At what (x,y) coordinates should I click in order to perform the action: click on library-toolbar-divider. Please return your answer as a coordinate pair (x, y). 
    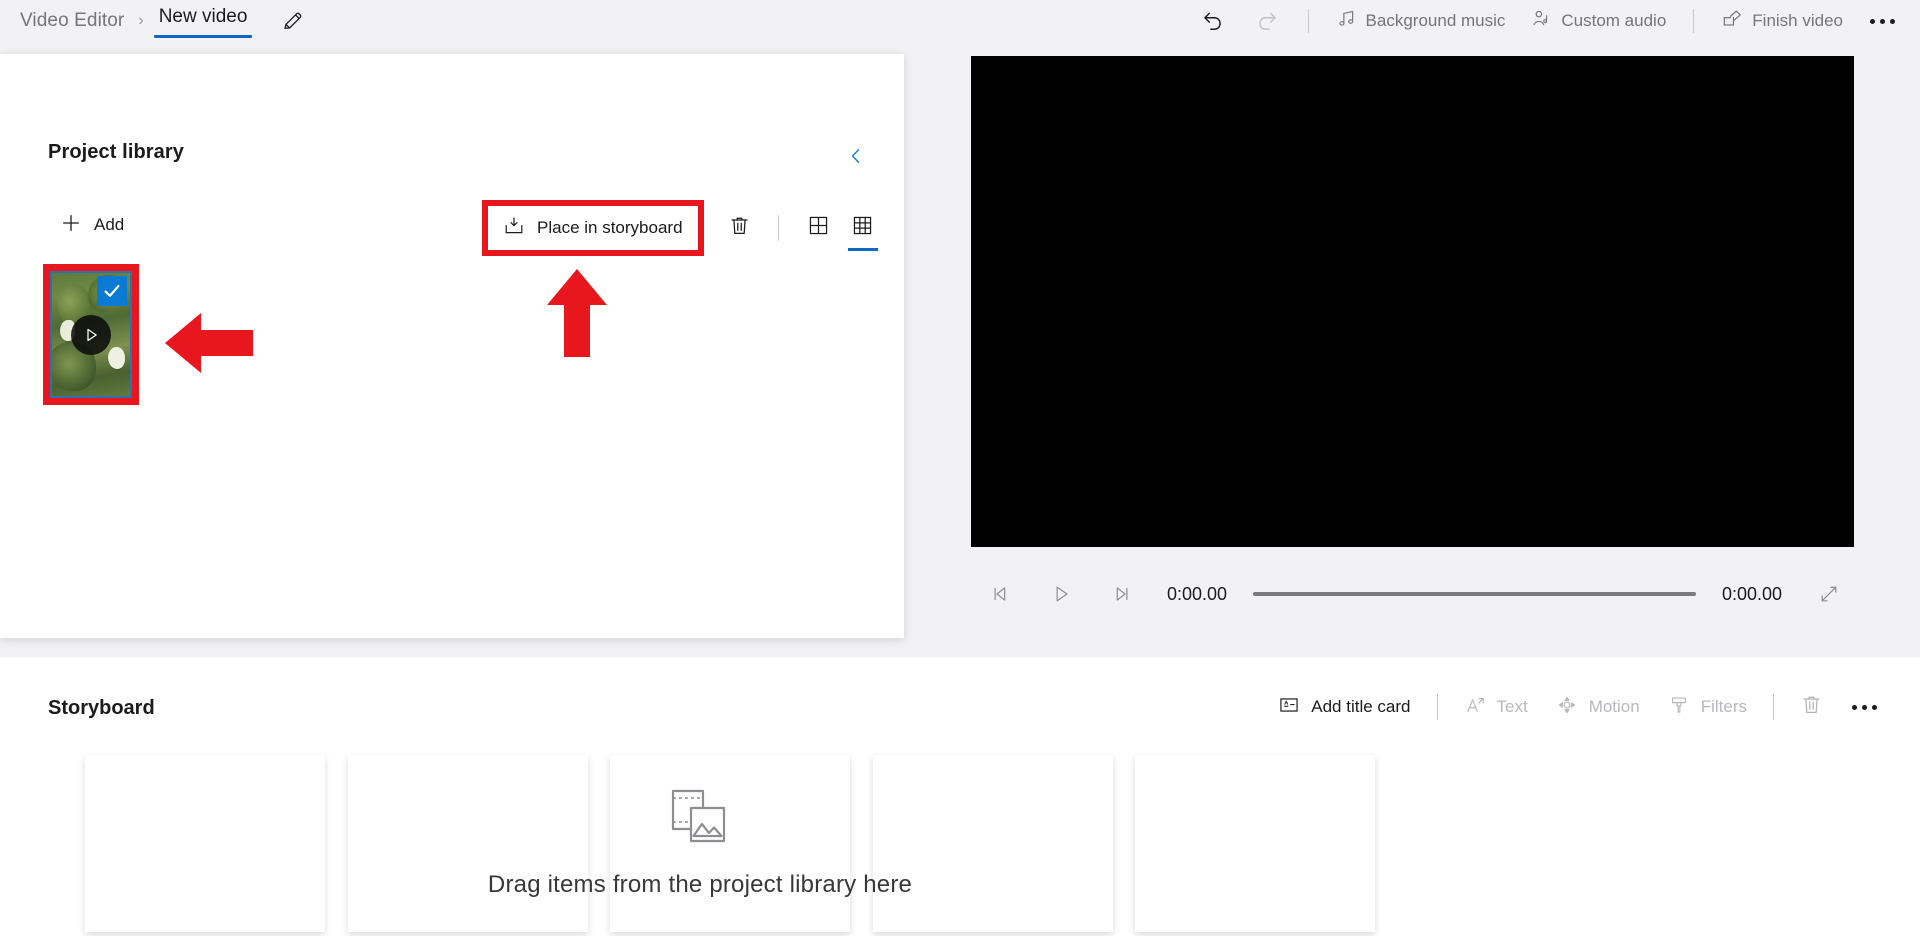
    Looking at the image, I should click on (778, 228).